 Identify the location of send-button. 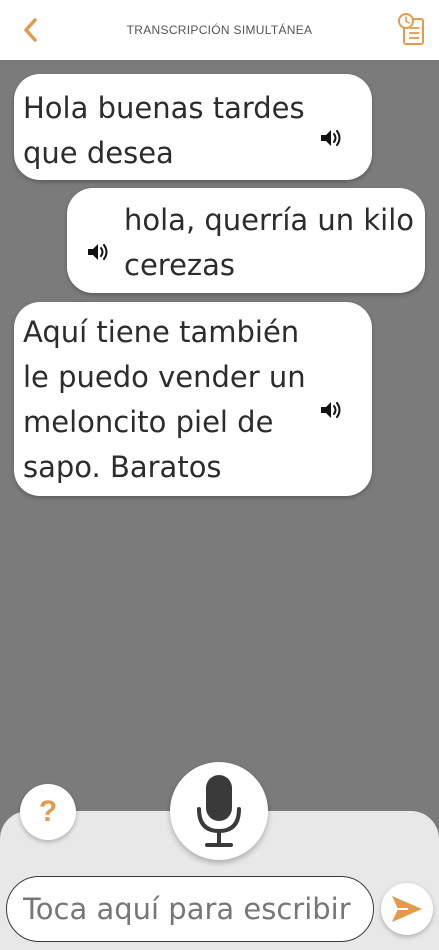
(407, 909).